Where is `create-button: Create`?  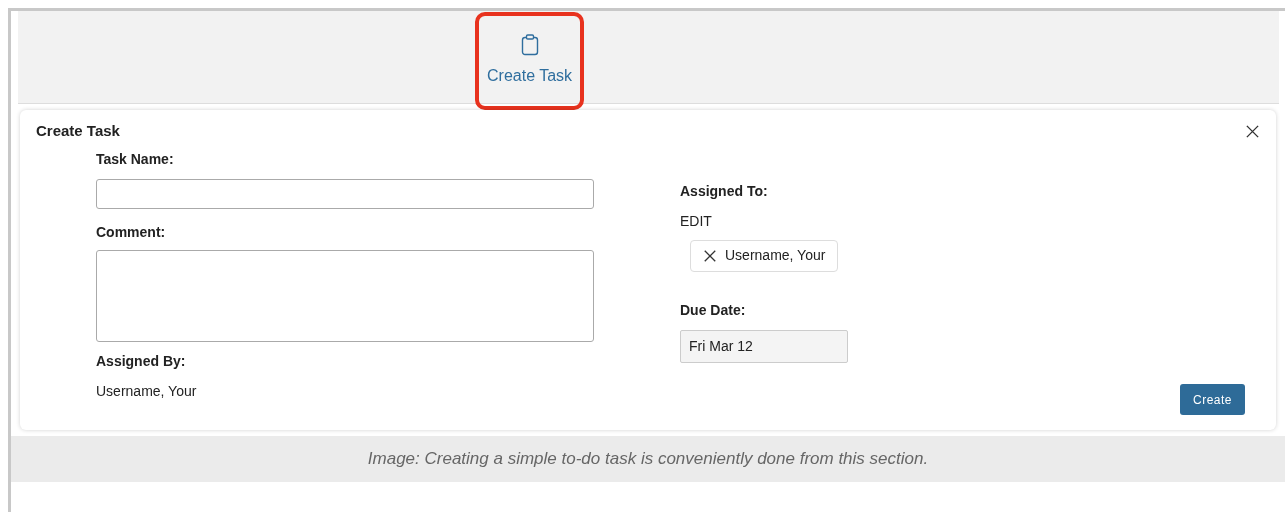
create-button: Create is located at coordinates (1212, 399).